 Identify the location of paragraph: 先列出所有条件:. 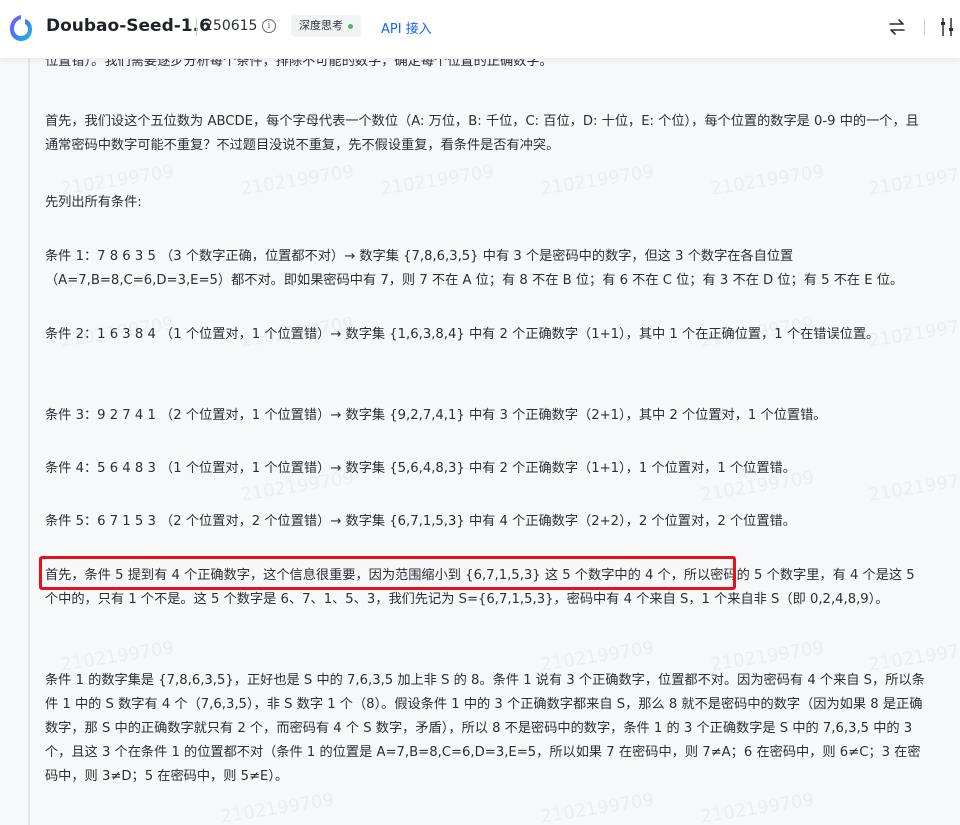
(93, 202).